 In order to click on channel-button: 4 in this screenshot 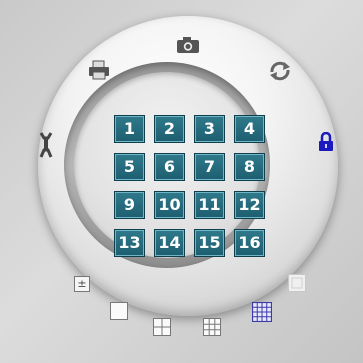, I will do `click(249, 129)`.